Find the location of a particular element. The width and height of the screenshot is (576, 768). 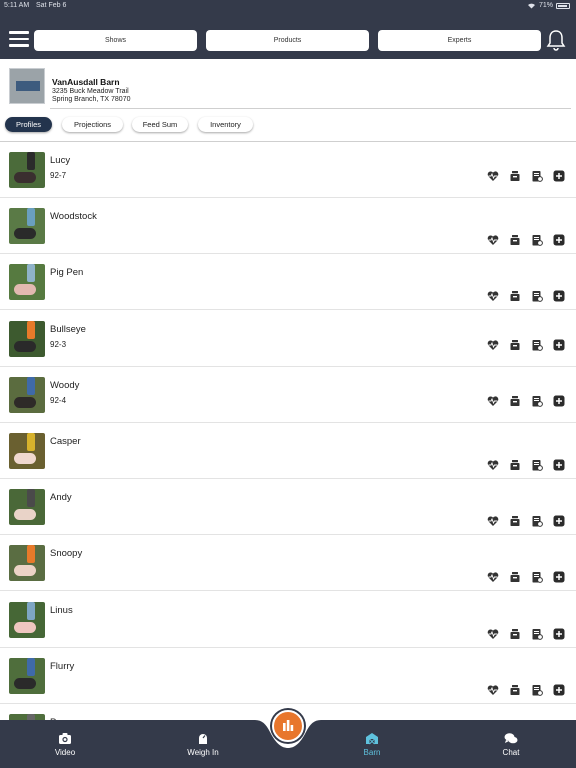

scale-icon is located at coordinates (203, 739).